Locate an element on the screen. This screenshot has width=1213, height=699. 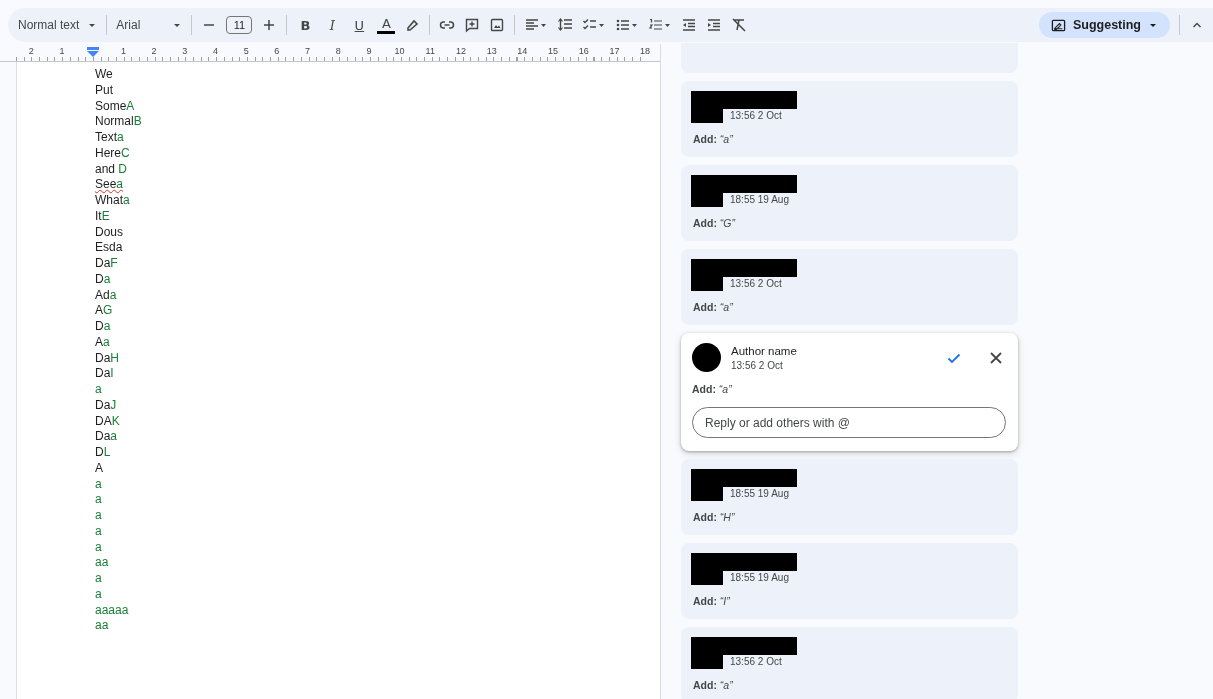
ruler-number: 9 is located at coordinates (369, 51).